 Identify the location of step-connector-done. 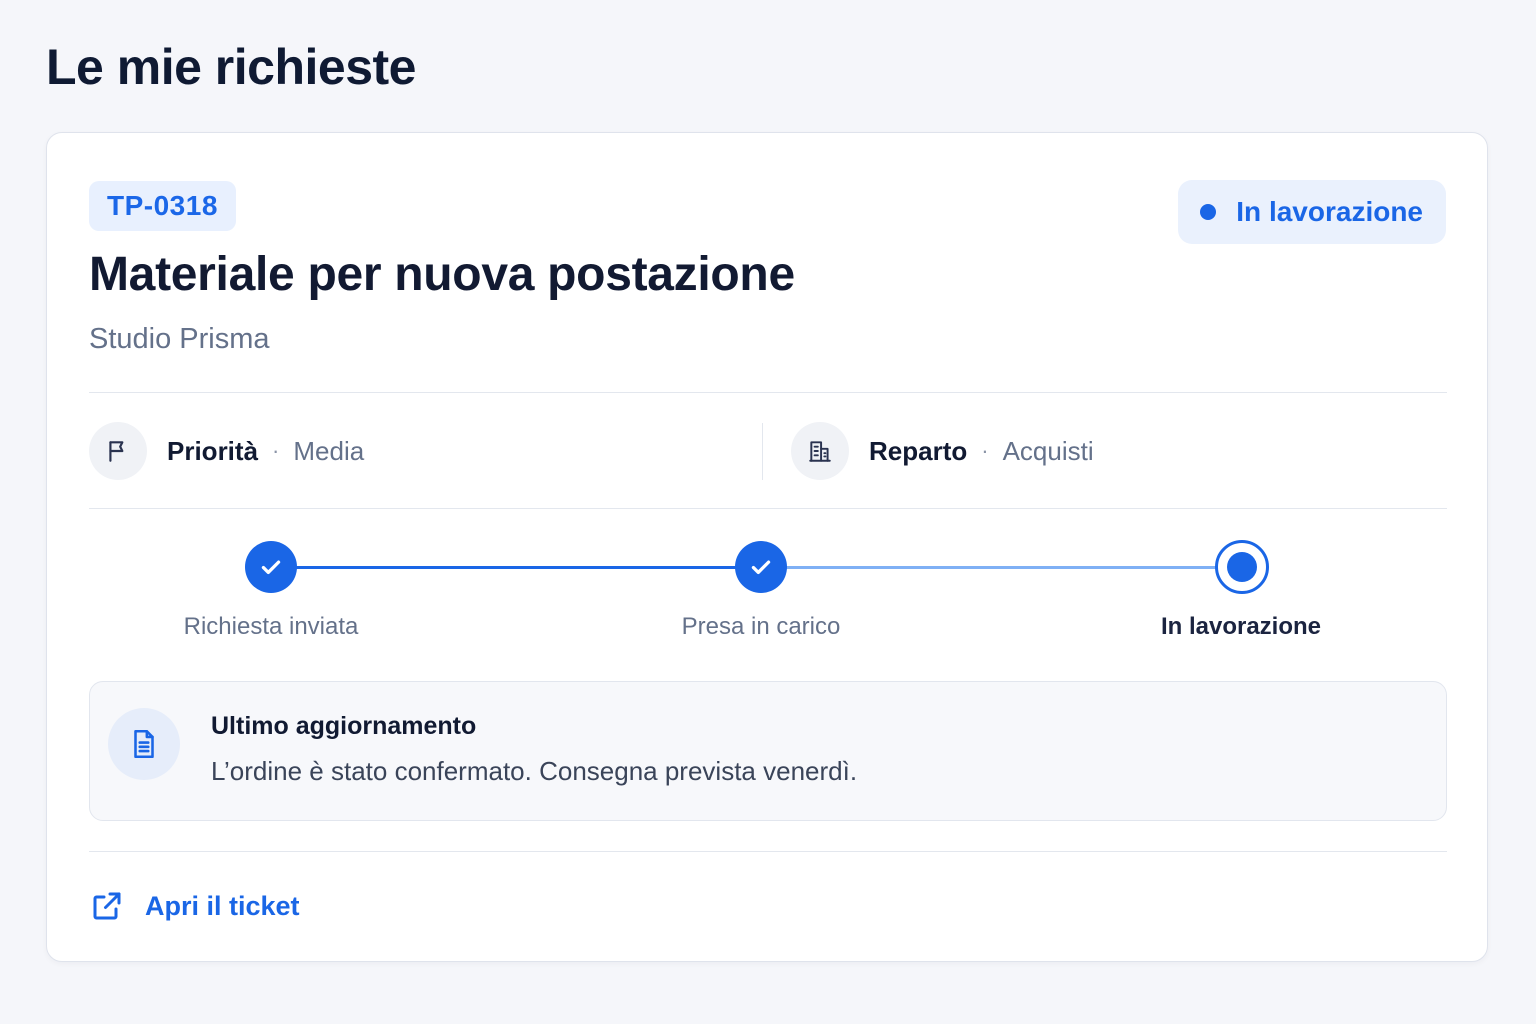
(504, 567).